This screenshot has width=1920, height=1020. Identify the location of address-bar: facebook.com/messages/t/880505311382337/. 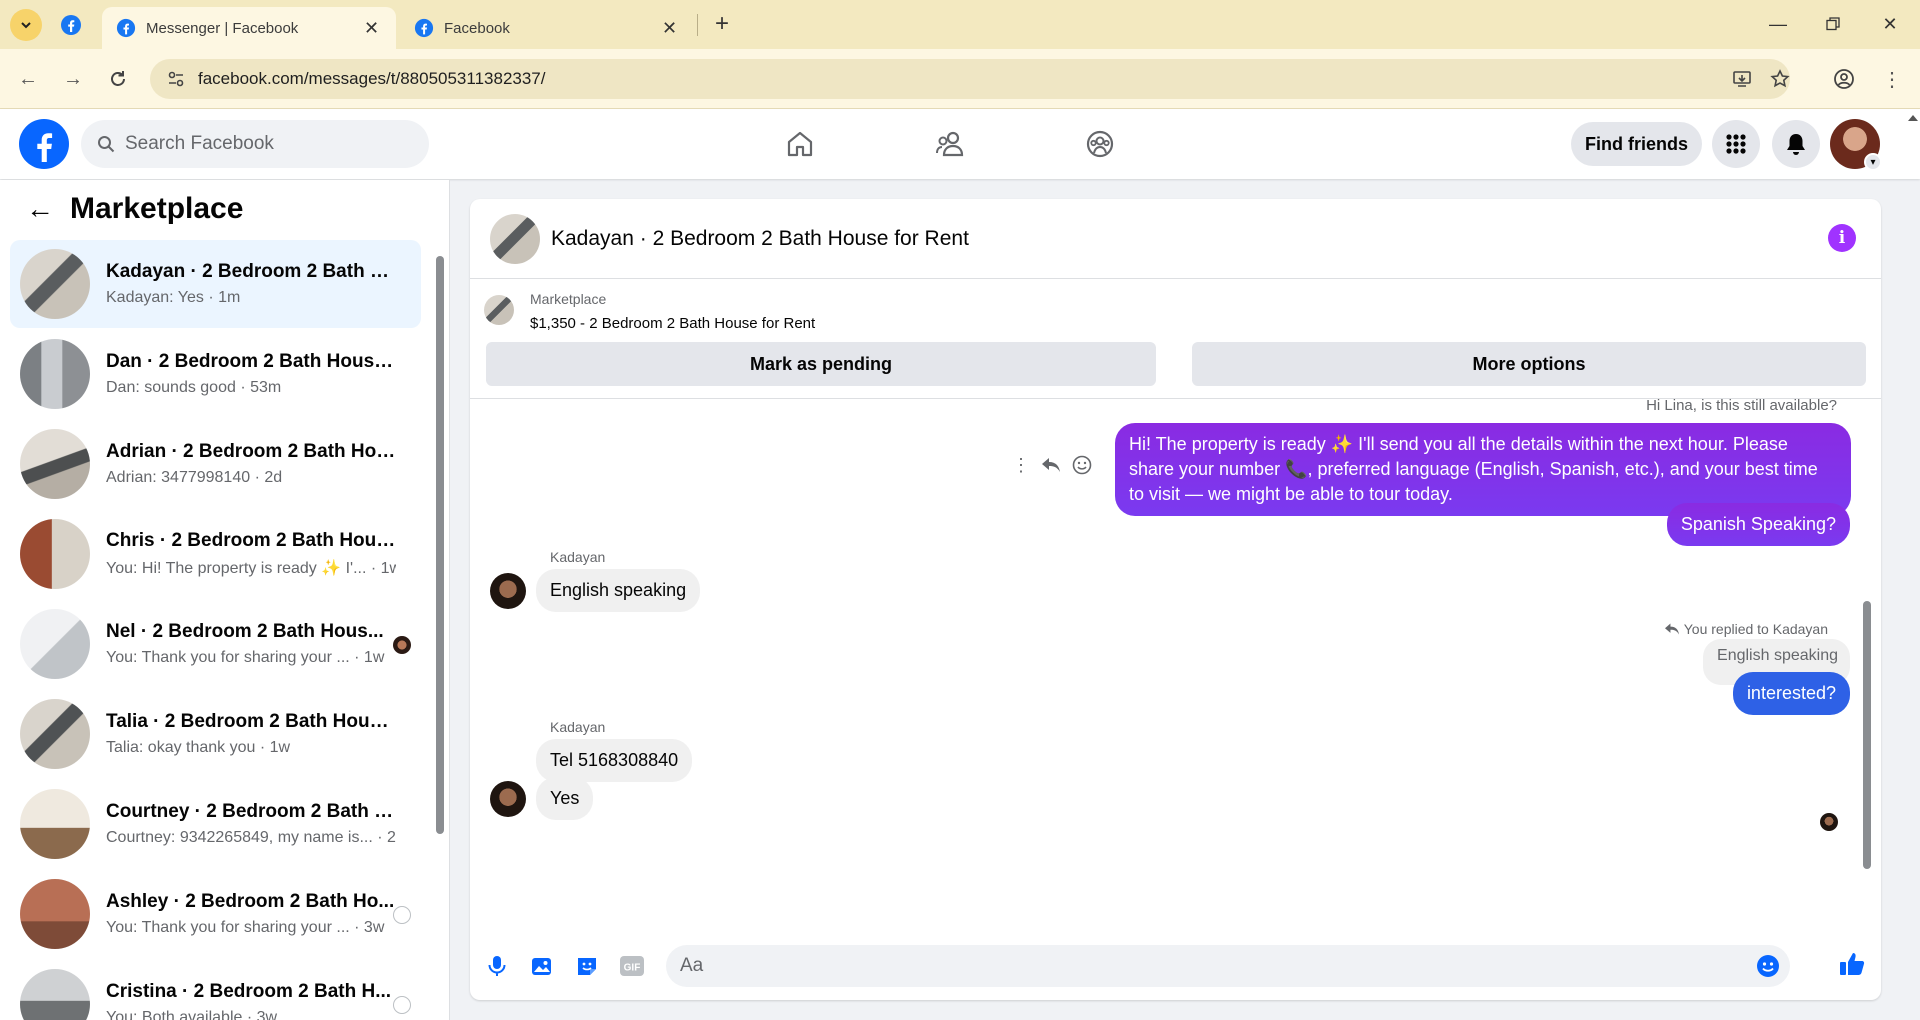
(970, 79).